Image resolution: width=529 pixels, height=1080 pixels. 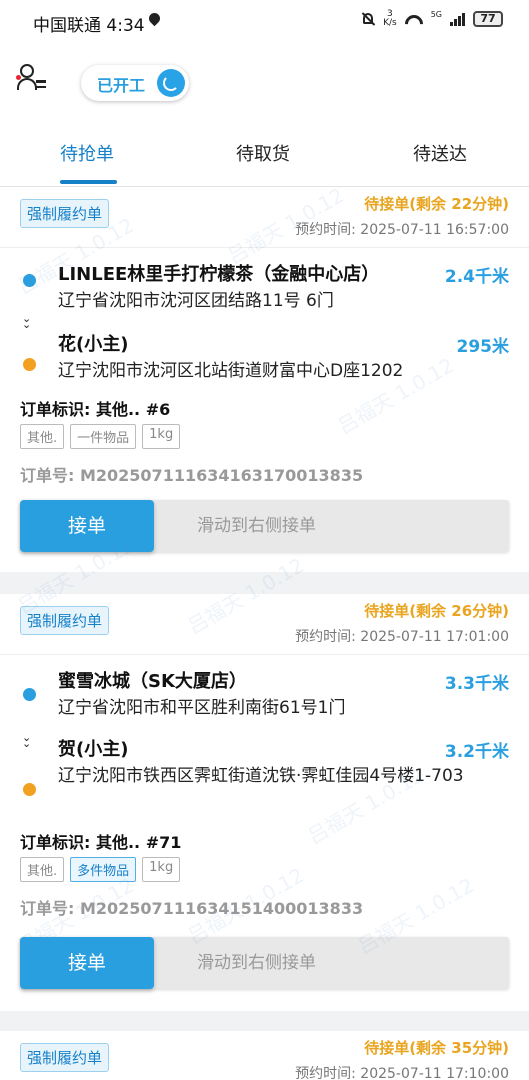 What do you see at coordinates (202, 708) in the screenshot?
I see `pickup-address: 辽宁省沈阳市和平区胜利南街61号1门` at bounding box center [202, 708].